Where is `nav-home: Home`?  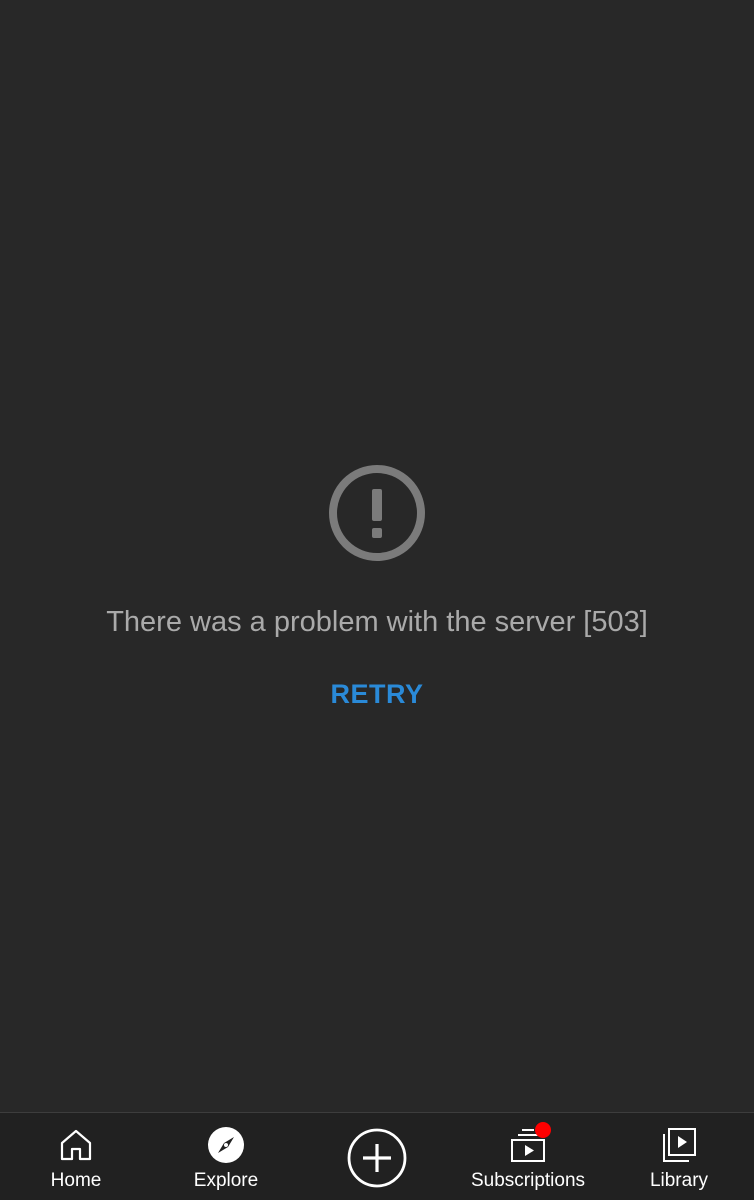
nav-home: Home is located at coordinates (76, 1156).